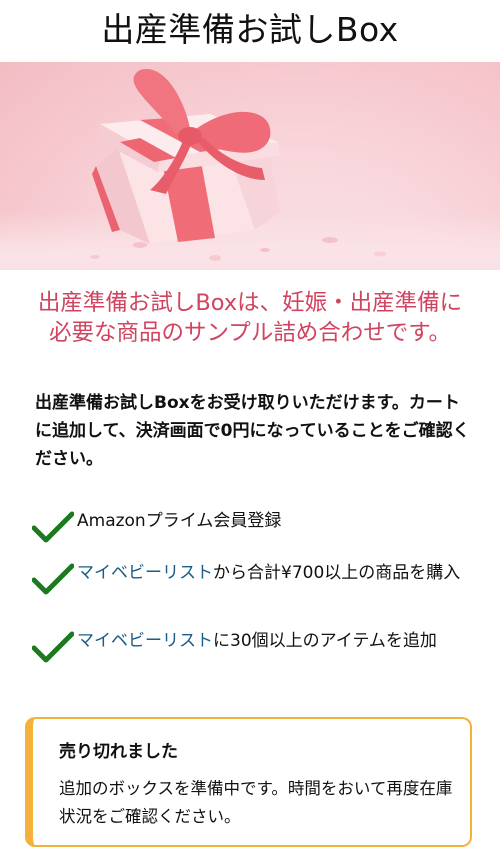  Describe the element at coordinates (250, 303) in the screenshot. I see `tagline-line-1: 出産準備お試しBoxは、妊娠・出産準備に` at that location.